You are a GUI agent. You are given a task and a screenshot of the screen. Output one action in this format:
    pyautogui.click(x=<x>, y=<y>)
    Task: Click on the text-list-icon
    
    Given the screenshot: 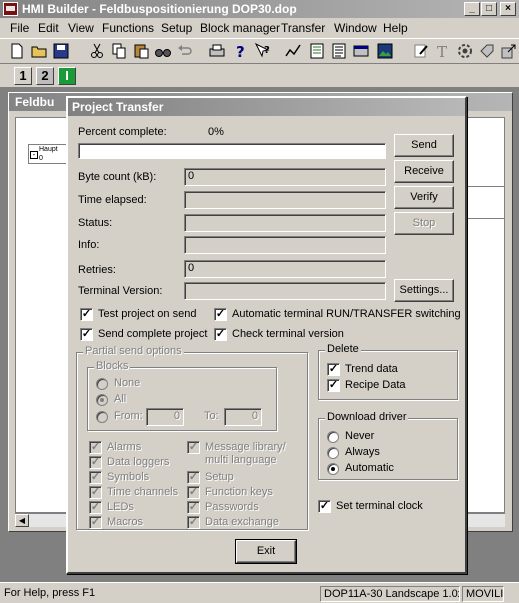 What is the action you would take?
    pyautogui.click(x=339, y=51)
    